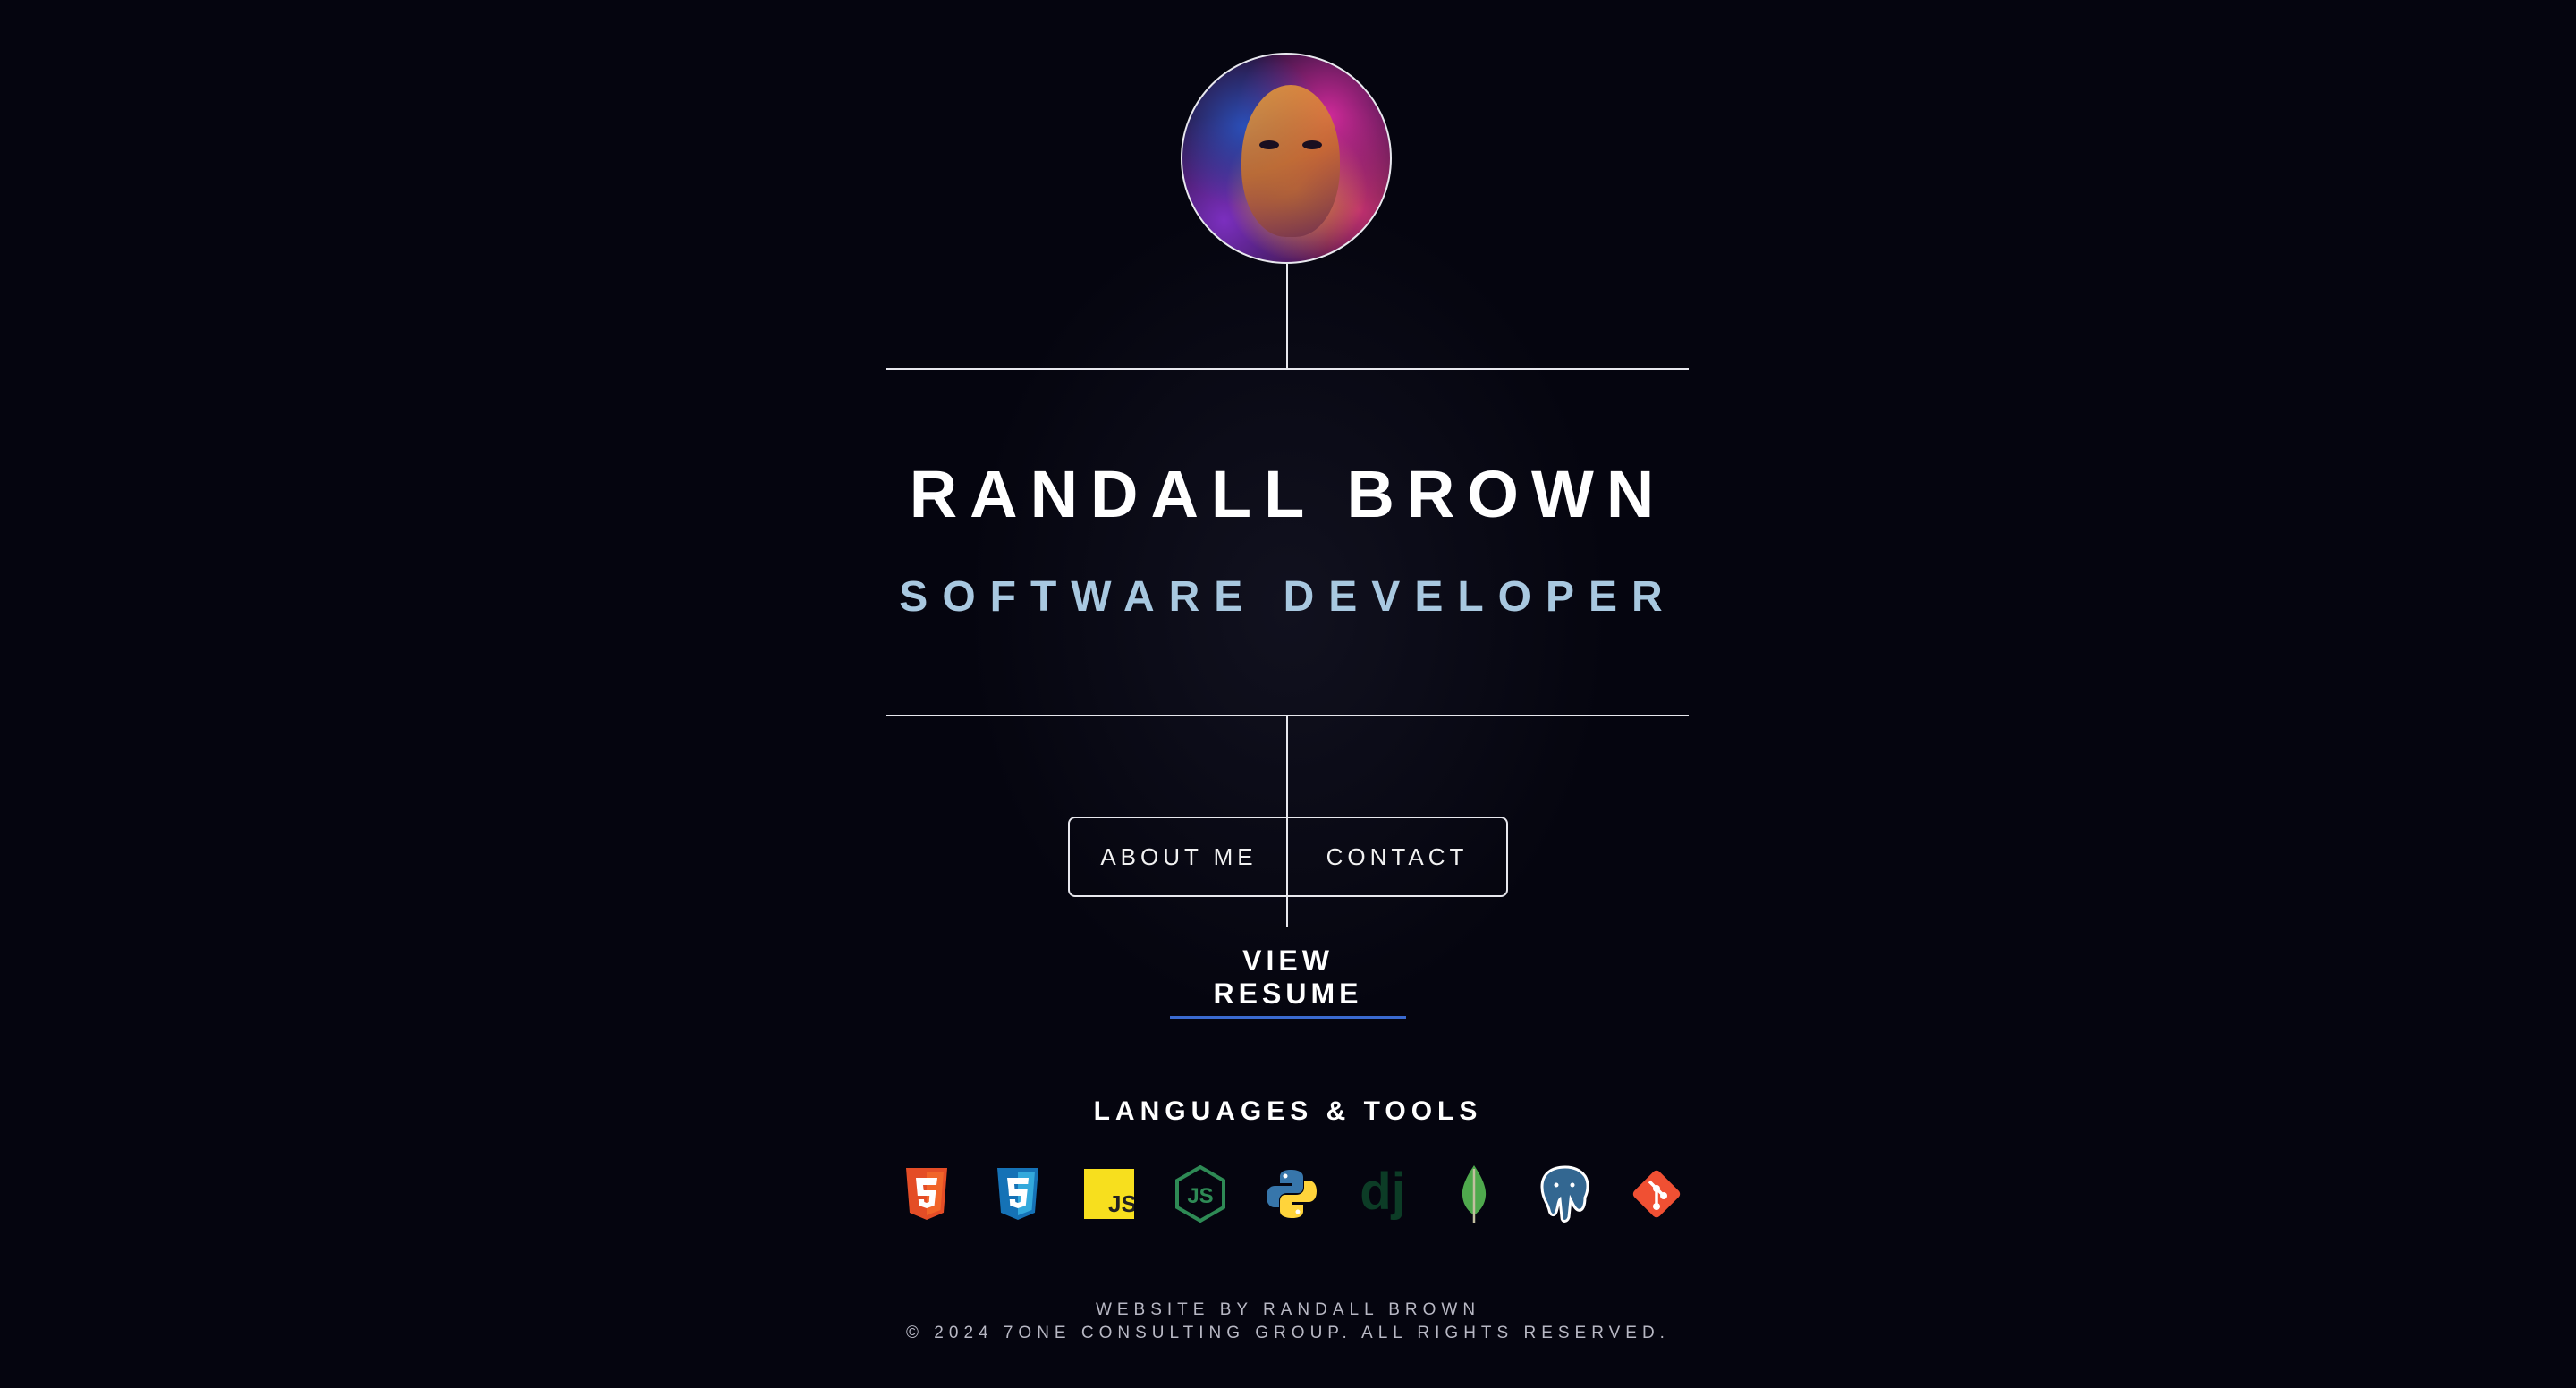 The image size is (2576, 1388). I want to click on html5-icon, so click(926, 1194).